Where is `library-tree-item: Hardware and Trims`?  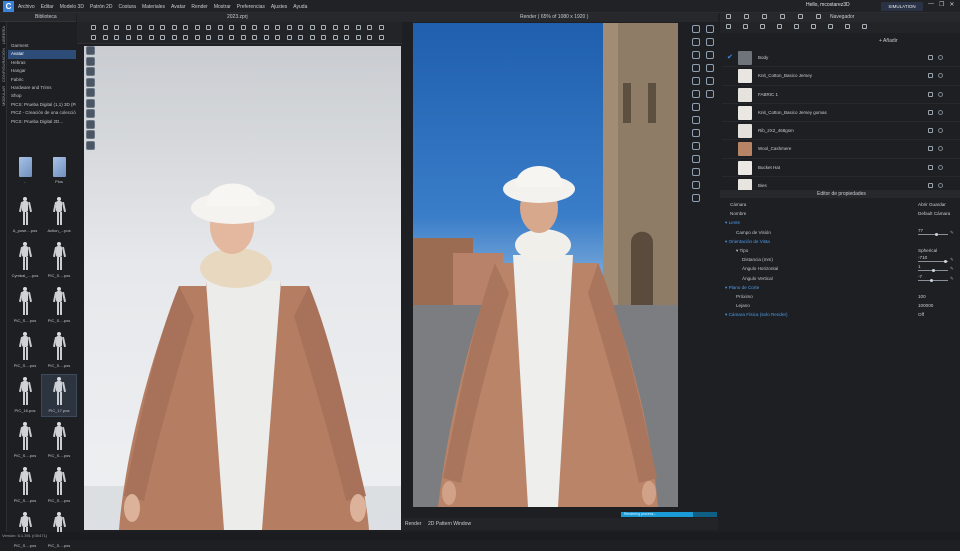
library-tree-item: Hardware and Trims is located at coordinates (42, 88).